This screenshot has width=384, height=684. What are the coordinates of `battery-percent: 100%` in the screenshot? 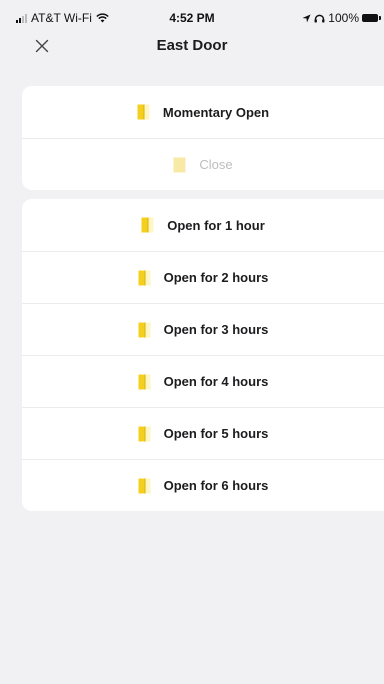 It's located at (343, 18).